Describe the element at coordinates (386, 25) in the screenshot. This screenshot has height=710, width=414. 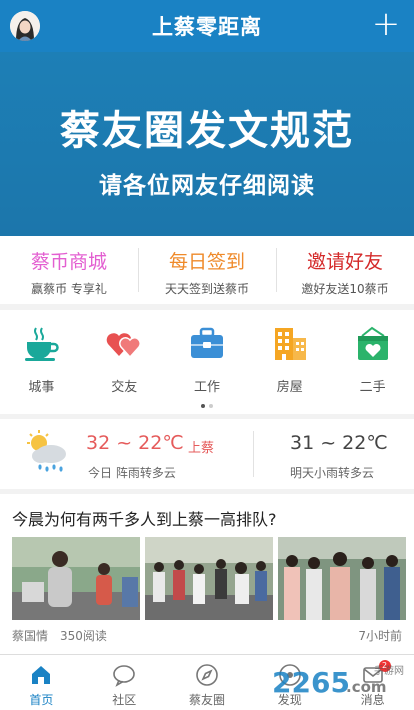
I see `plus-icon: +` at that location.